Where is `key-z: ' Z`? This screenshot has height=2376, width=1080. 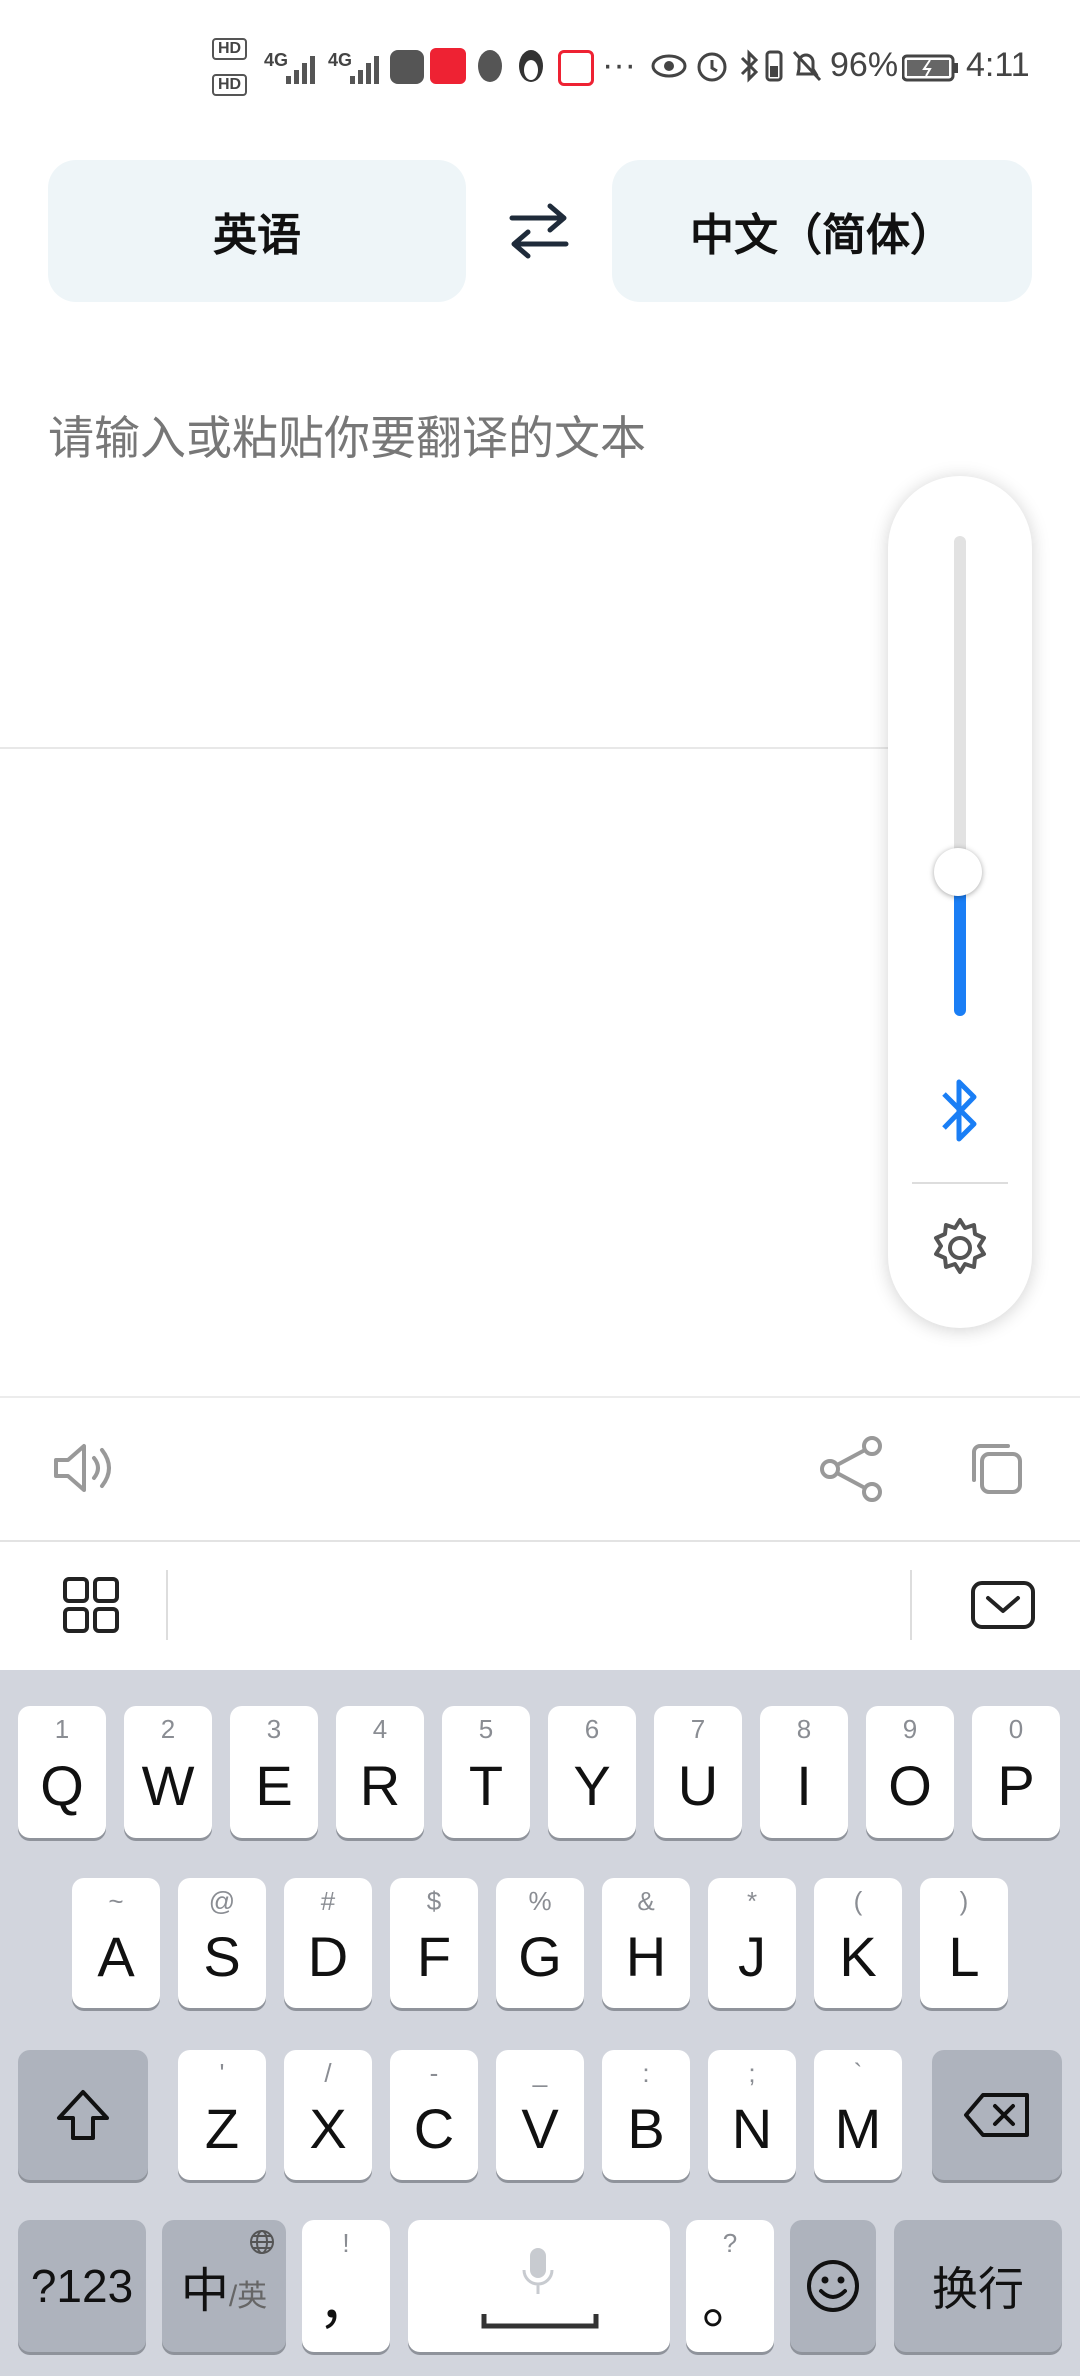
key-z: ' Z is located at coordinates (222, 2115).